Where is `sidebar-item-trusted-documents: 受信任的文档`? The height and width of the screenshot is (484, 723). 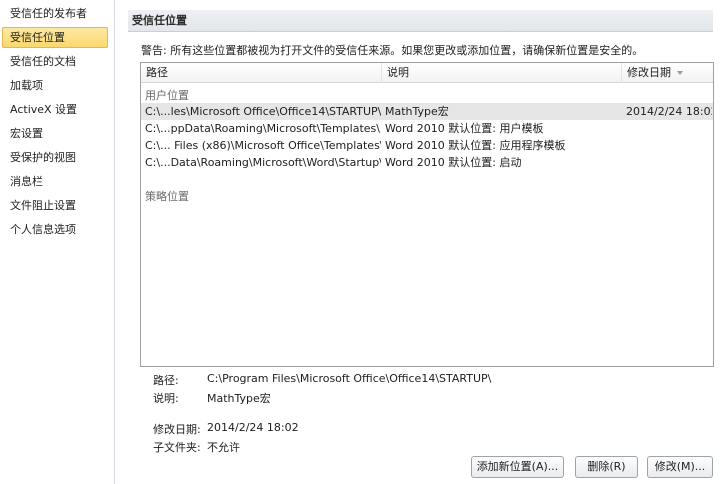 sidebar-item-trusted-documents: 受信任的文档 is located at coordinates (55, 61).